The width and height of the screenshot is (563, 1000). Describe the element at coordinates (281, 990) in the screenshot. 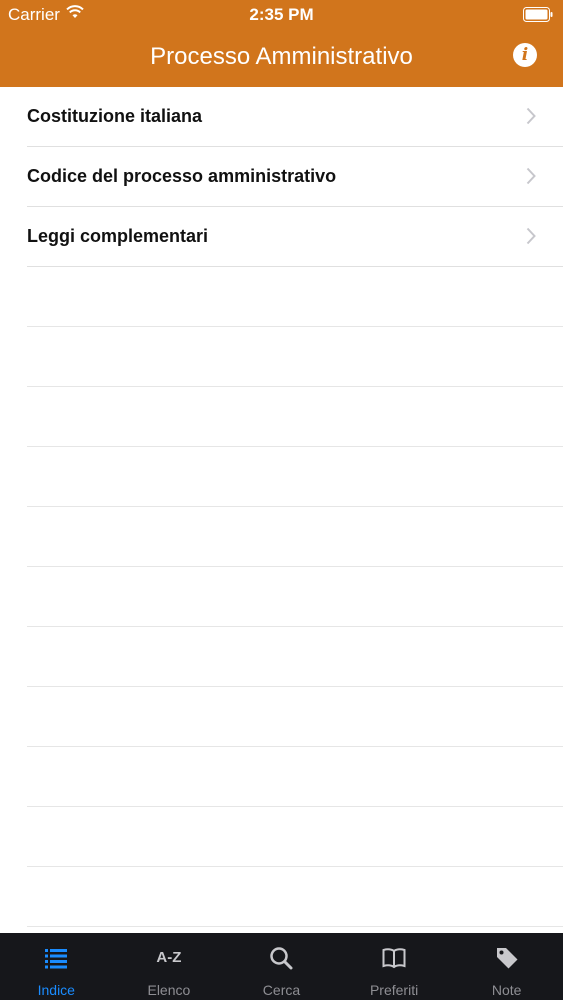

I see `tab-label: Cerca` at that location.